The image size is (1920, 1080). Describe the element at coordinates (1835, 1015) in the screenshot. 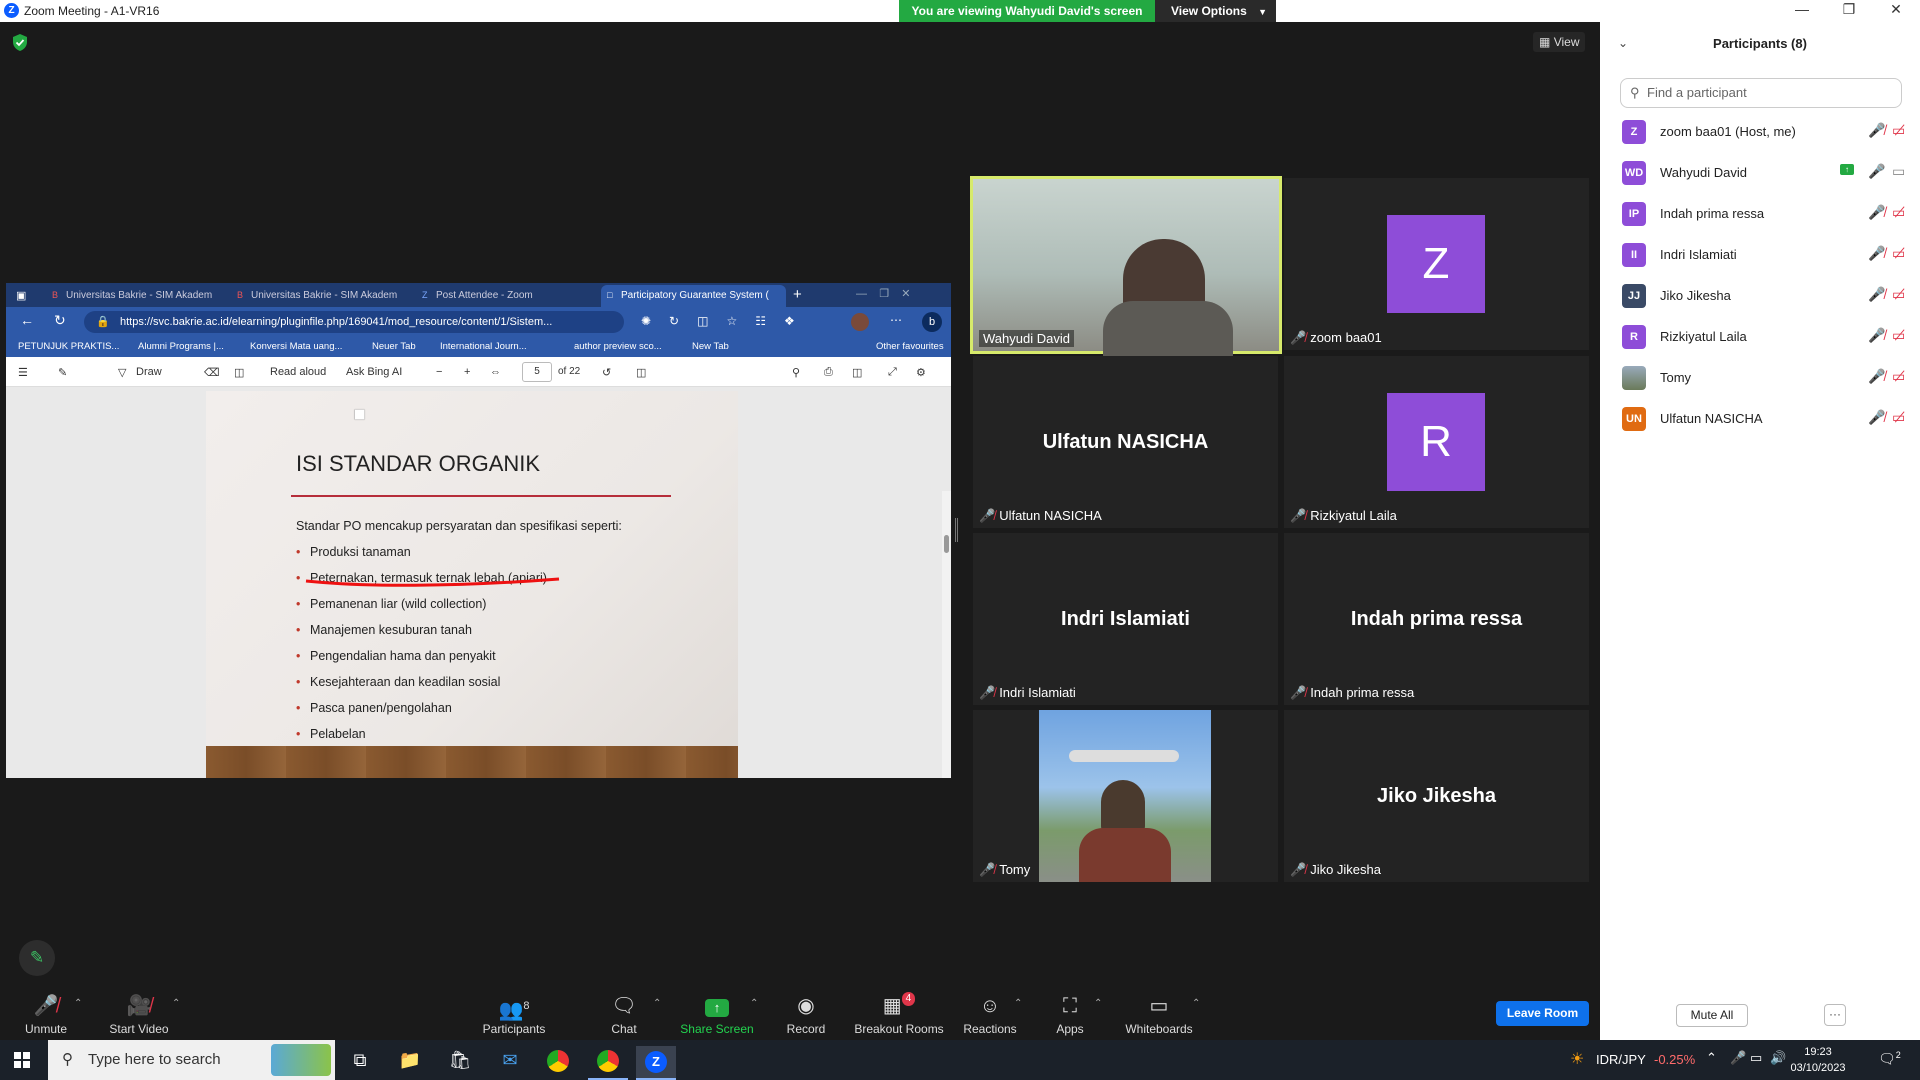

I see `more-options-button: ···` at that location.